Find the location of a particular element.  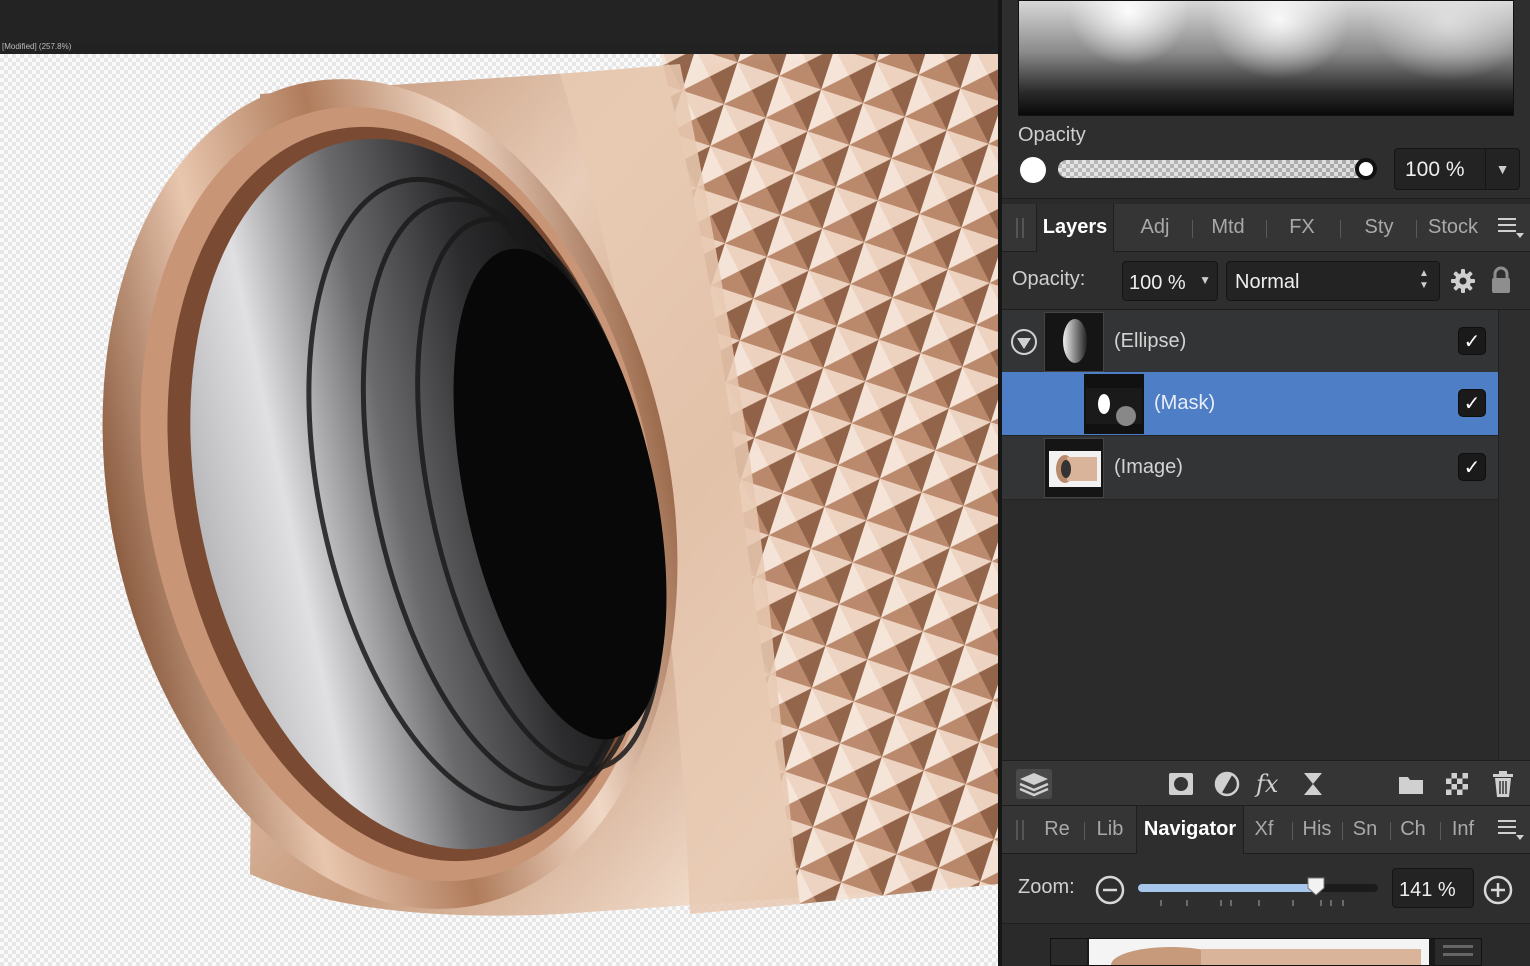

brush-opacity-field: 100 % ▼ is located at coordinates (1457, 169).